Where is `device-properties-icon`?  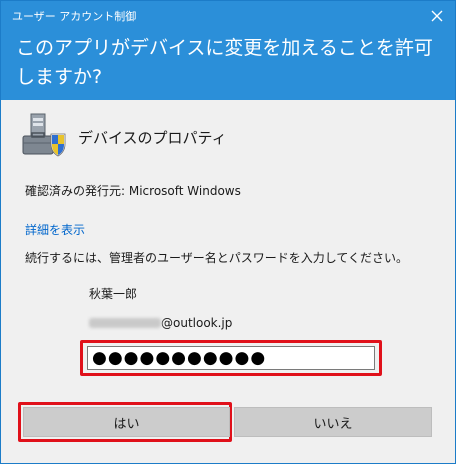
device-properties-icon is located at coordinates (44, 135).